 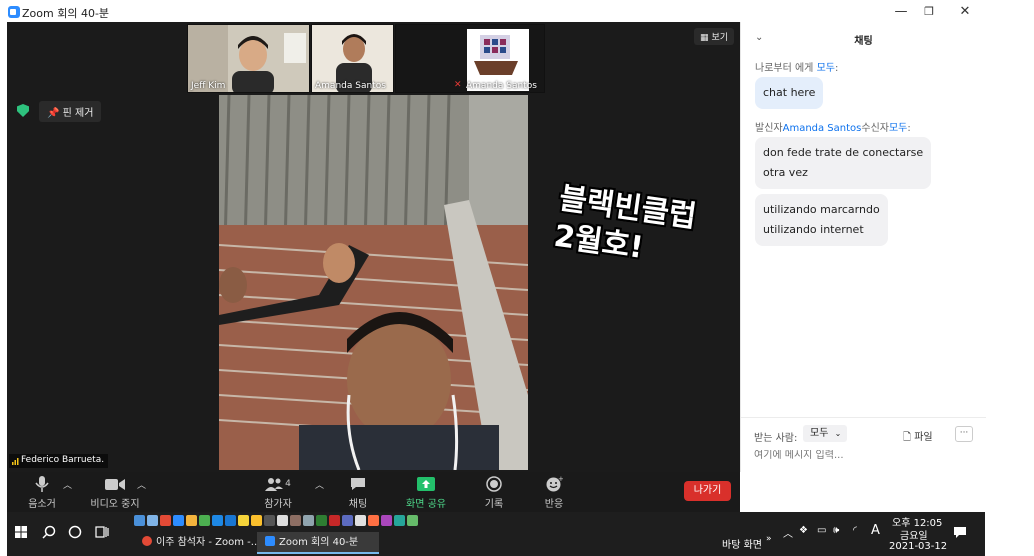 What do you see at coordinates (70, 111) in the screenshot?
I see `unpin-button: 📌 핀 제거` at bounding box center [70, 111].